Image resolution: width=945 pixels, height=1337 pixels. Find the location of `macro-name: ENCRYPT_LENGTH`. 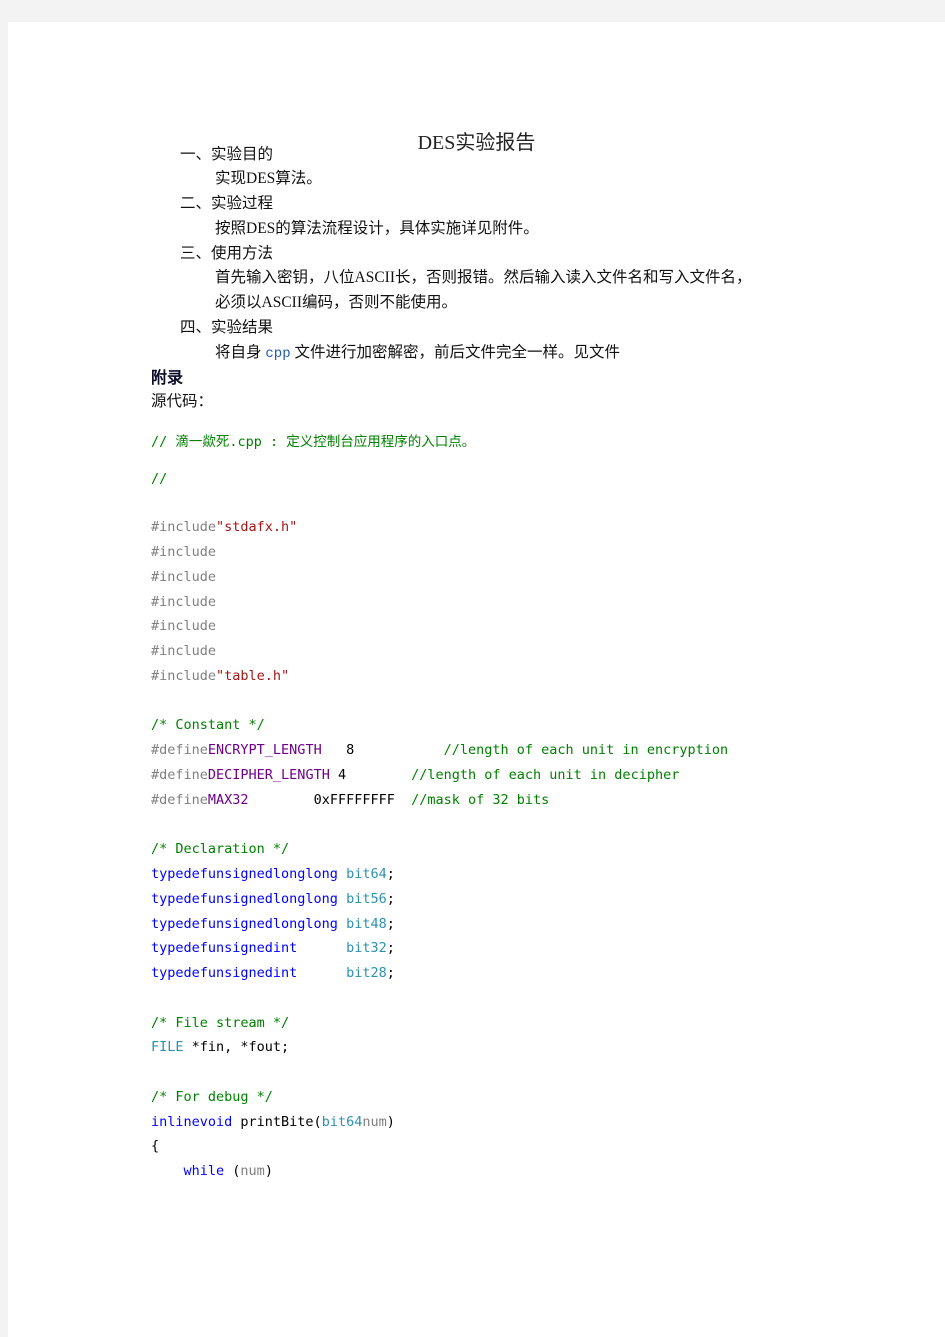

macro-name: ENCRYPT_LENGTH is located at coordinates (264, 750).